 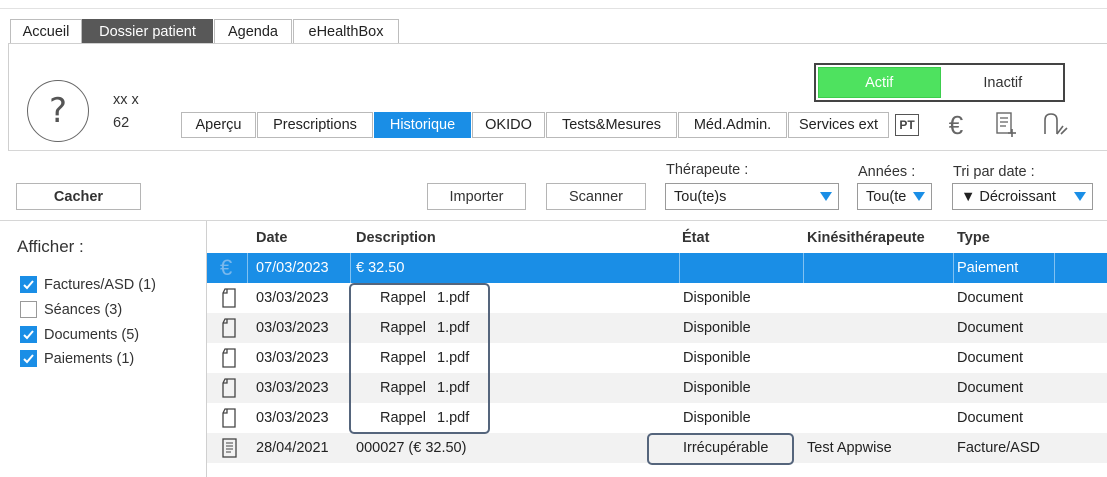 I want to click on status-inactive-button: Inactif, so click(x=1002, y=82).